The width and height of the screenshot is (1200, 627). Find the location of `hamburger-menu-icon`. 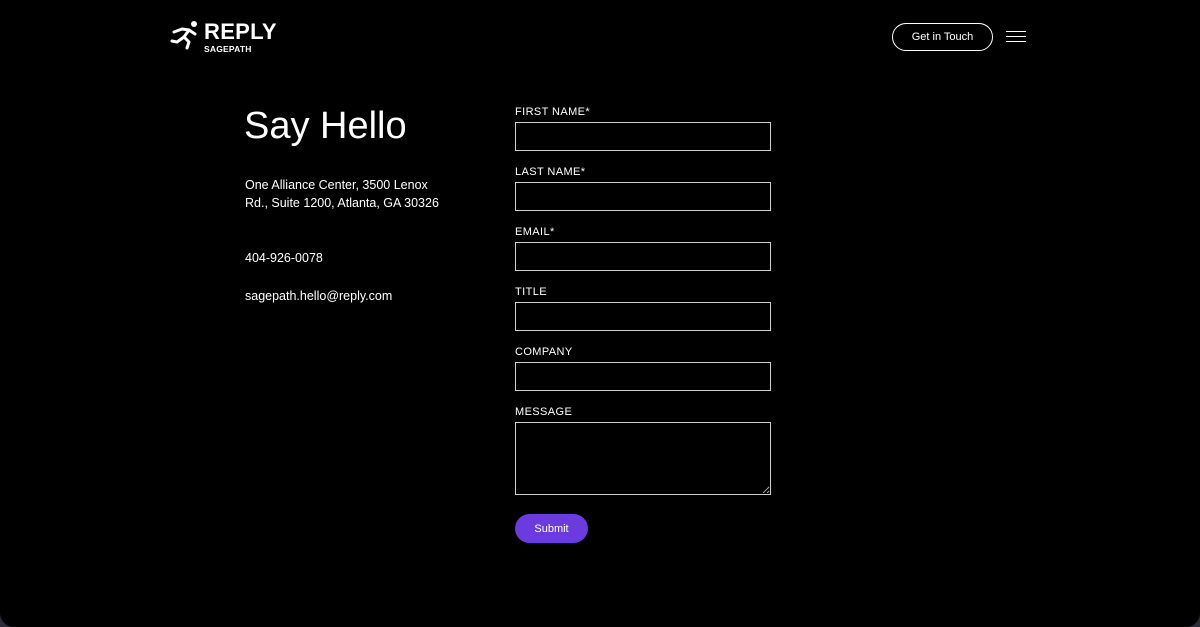

hamburger-menu-icon is located at coordinates (1016, 37).